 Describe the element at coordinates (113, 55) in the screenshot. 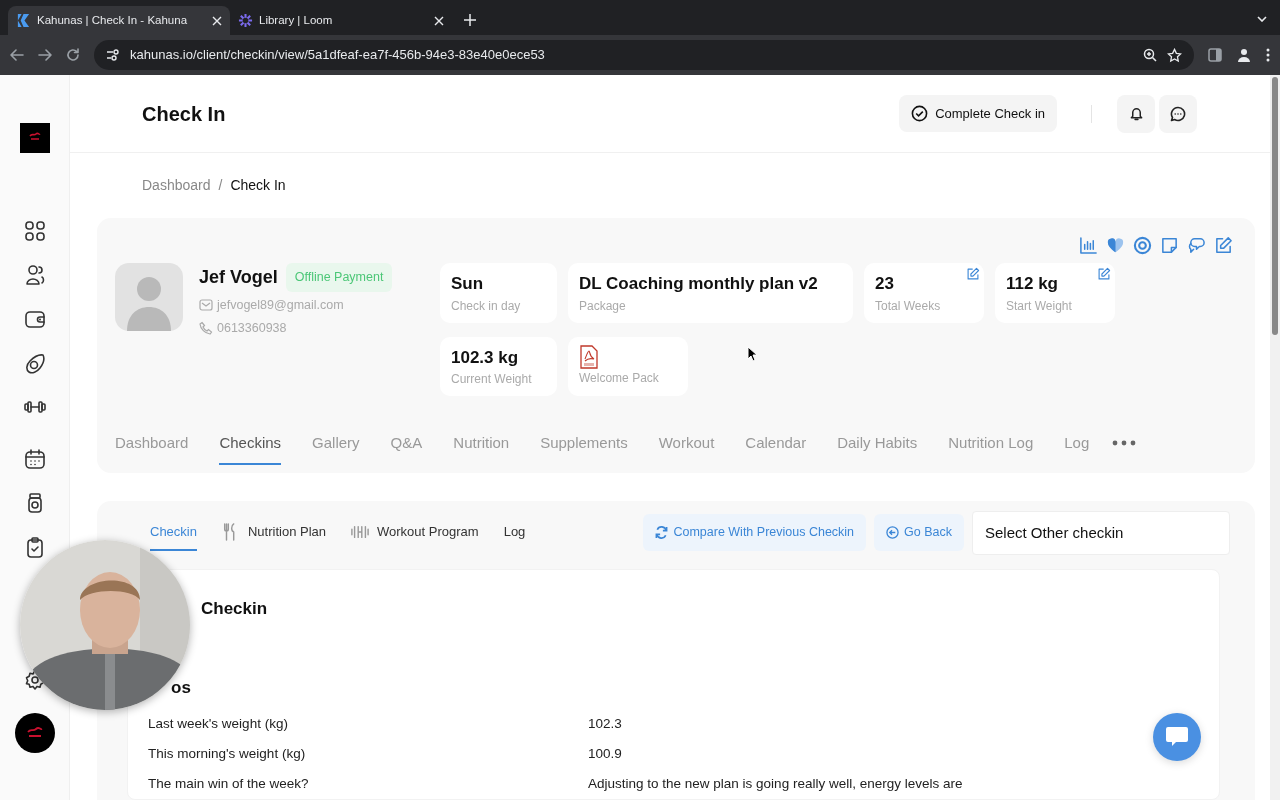

I see `site-settings-icon` at that location.